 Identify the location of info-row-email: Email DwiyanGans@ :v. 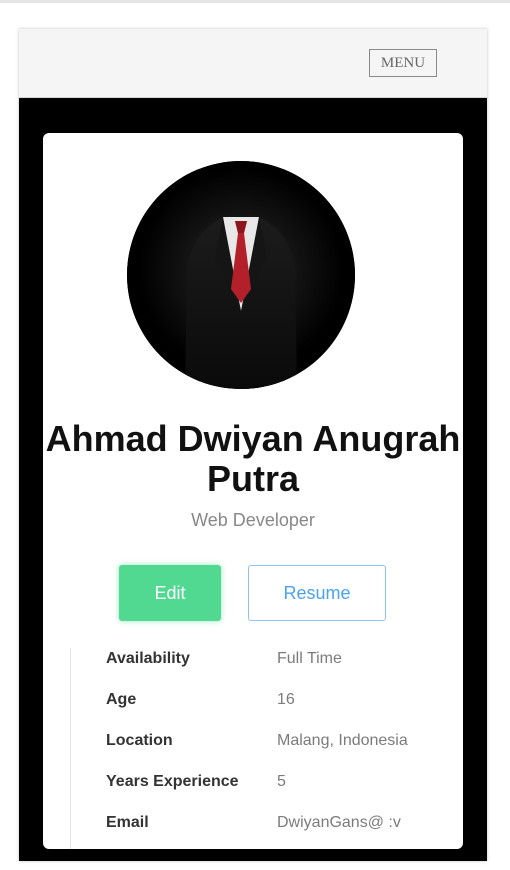
(276, 823).